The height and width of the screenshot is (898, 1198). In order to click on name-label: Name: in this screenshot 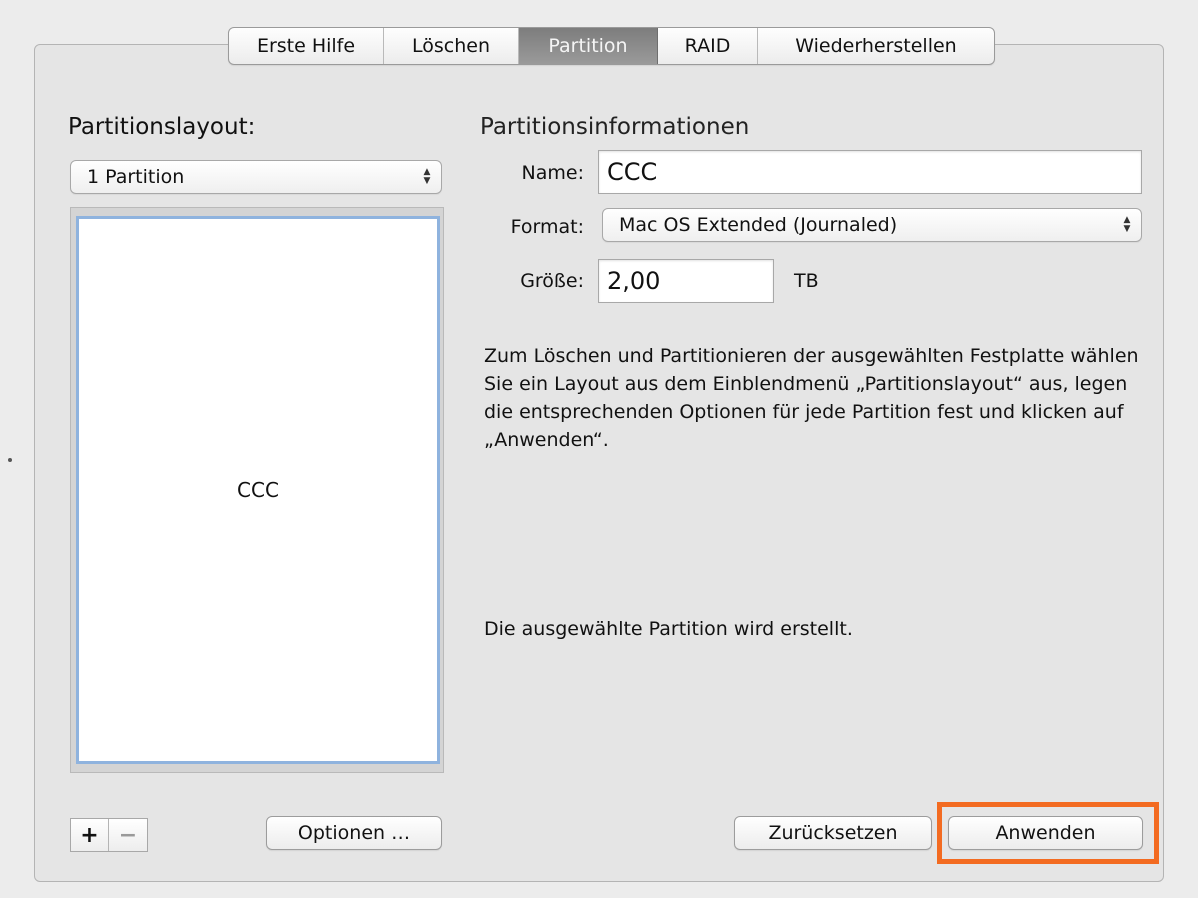, I will do `click(552, 173)`.